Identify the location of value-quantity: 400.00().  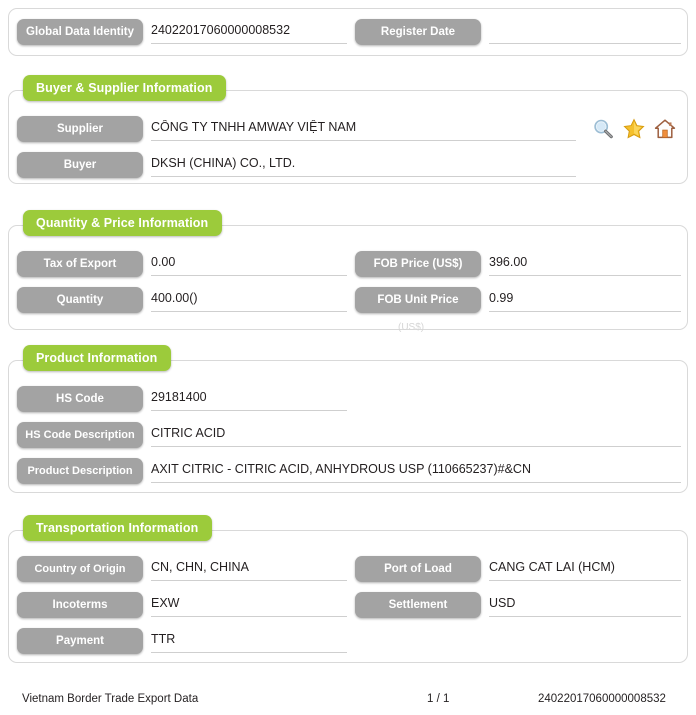
(174, 298).